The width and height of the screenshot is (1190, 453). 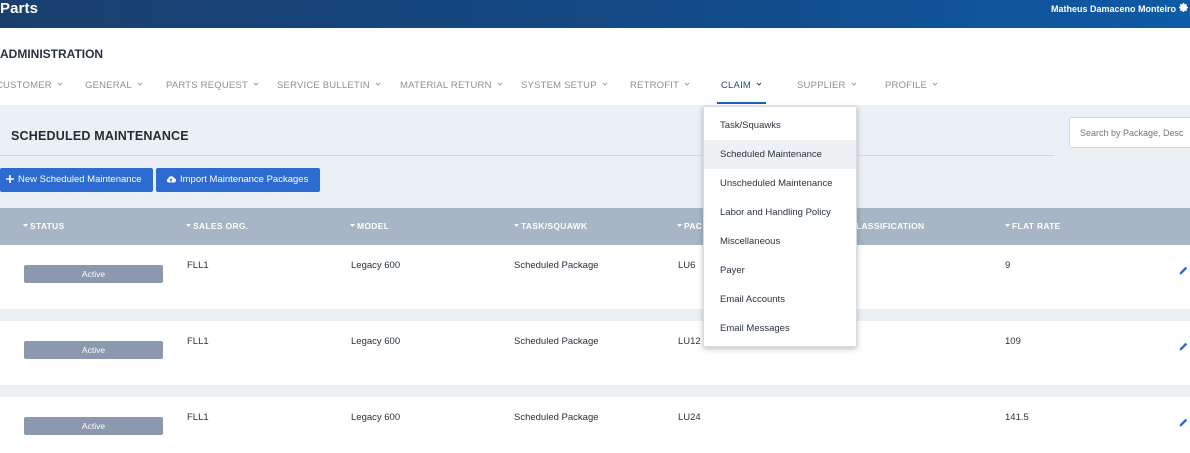 I want to click on cell-package: LU12, so click(x=689, y=341).